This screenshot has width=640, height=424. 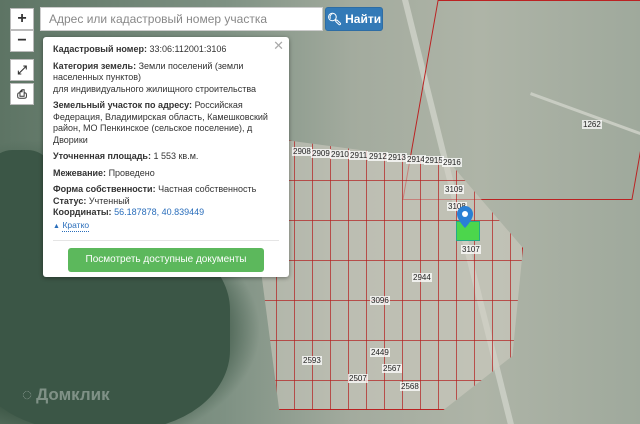 What do you see at coordinates (359, 155) in the screenshot?
I see `parcel-label: 2911` at bounding box center [359, 155].